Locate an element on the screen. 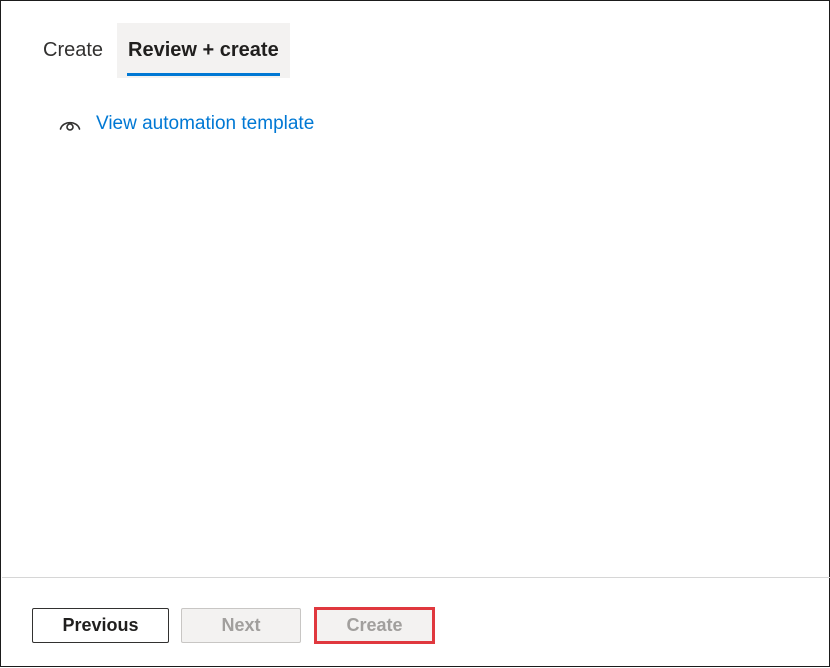 The height and width of the screenshot is (668, 830). next-button-label: Next is located at coordinates (241, 625).